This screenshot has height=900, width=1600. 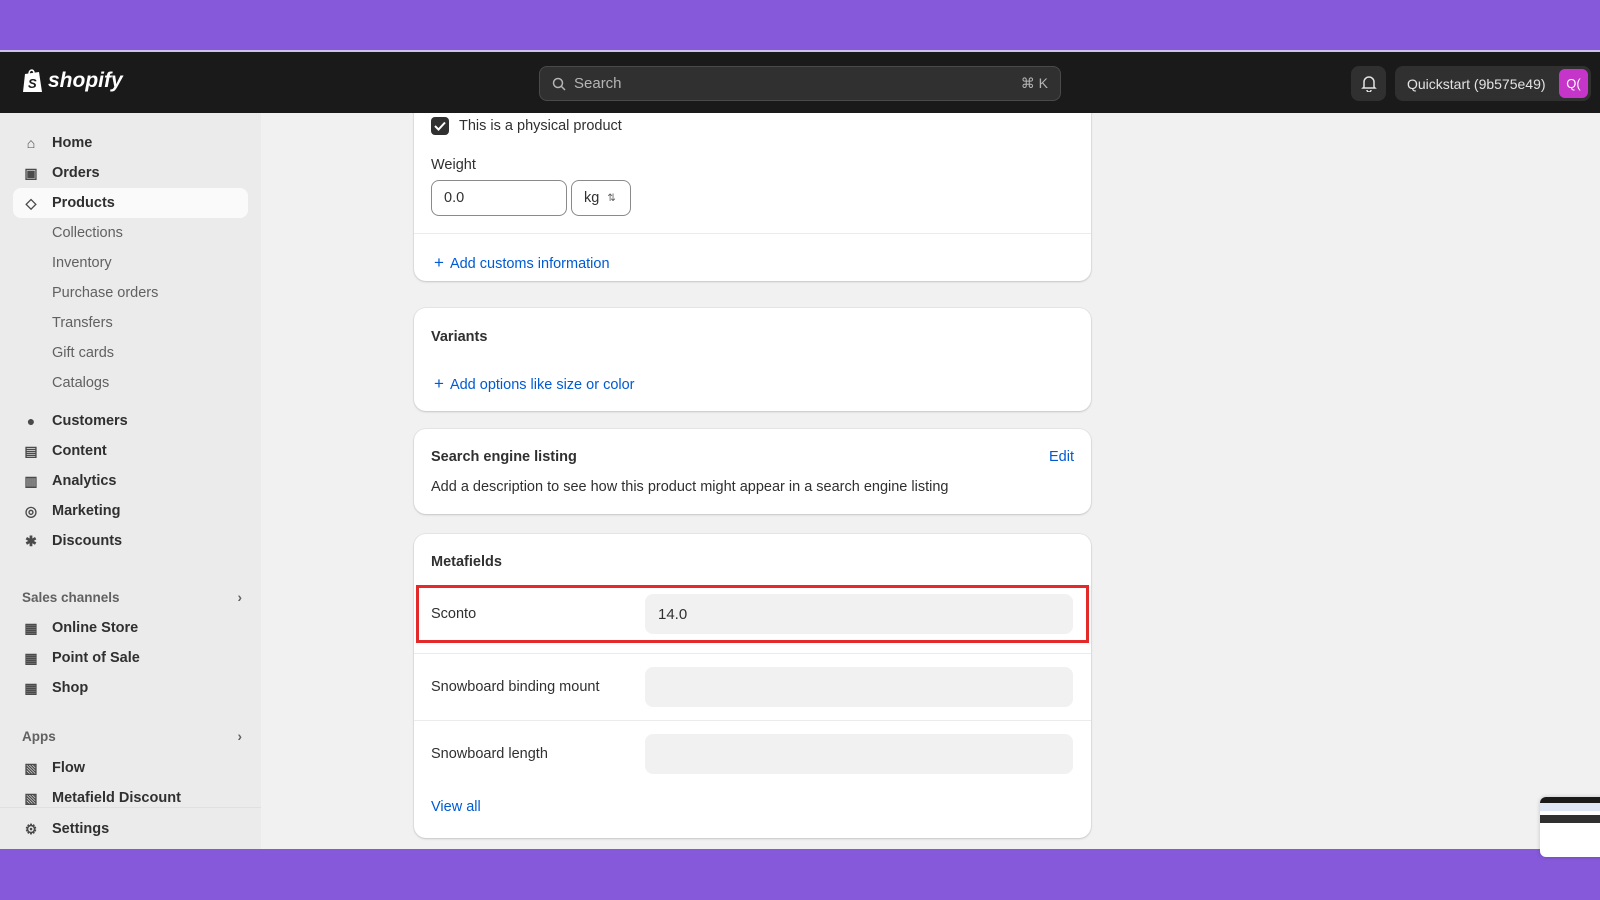 What do you see at coordinates (130, 143) in the screenshot?
I see `sidebar-item-home: ⌂ Home` at bounding box center [130, 143].